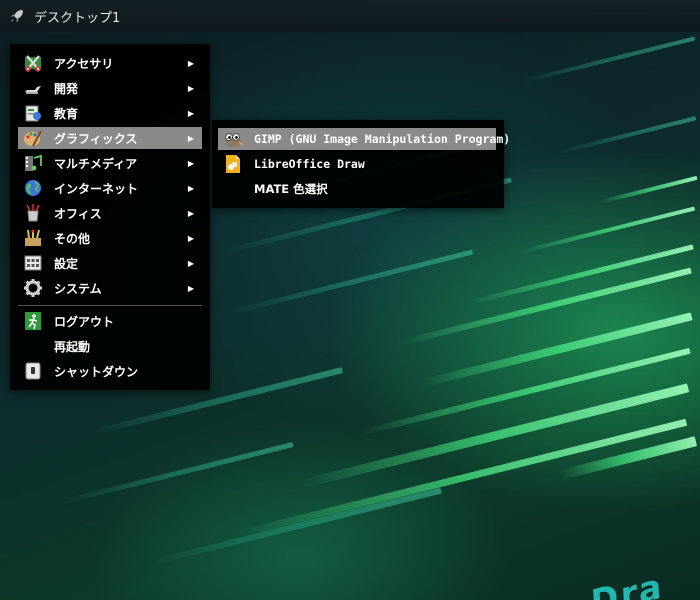  What do you see at coordinates (110, 288) in the screenshot?
I see `menu-item-system: システム ▶` at bounding box center [110, 288].